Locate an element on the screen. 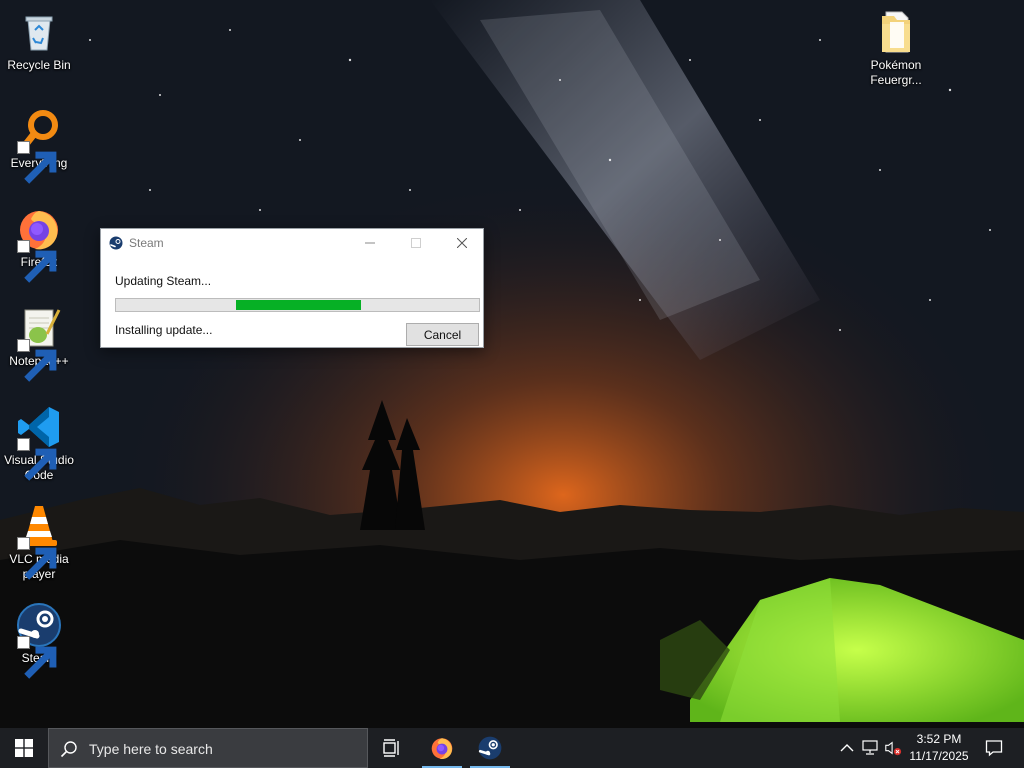 This screenshot has height=768, width=1024. progress-bar-fill is located at coordinates (298, 305).